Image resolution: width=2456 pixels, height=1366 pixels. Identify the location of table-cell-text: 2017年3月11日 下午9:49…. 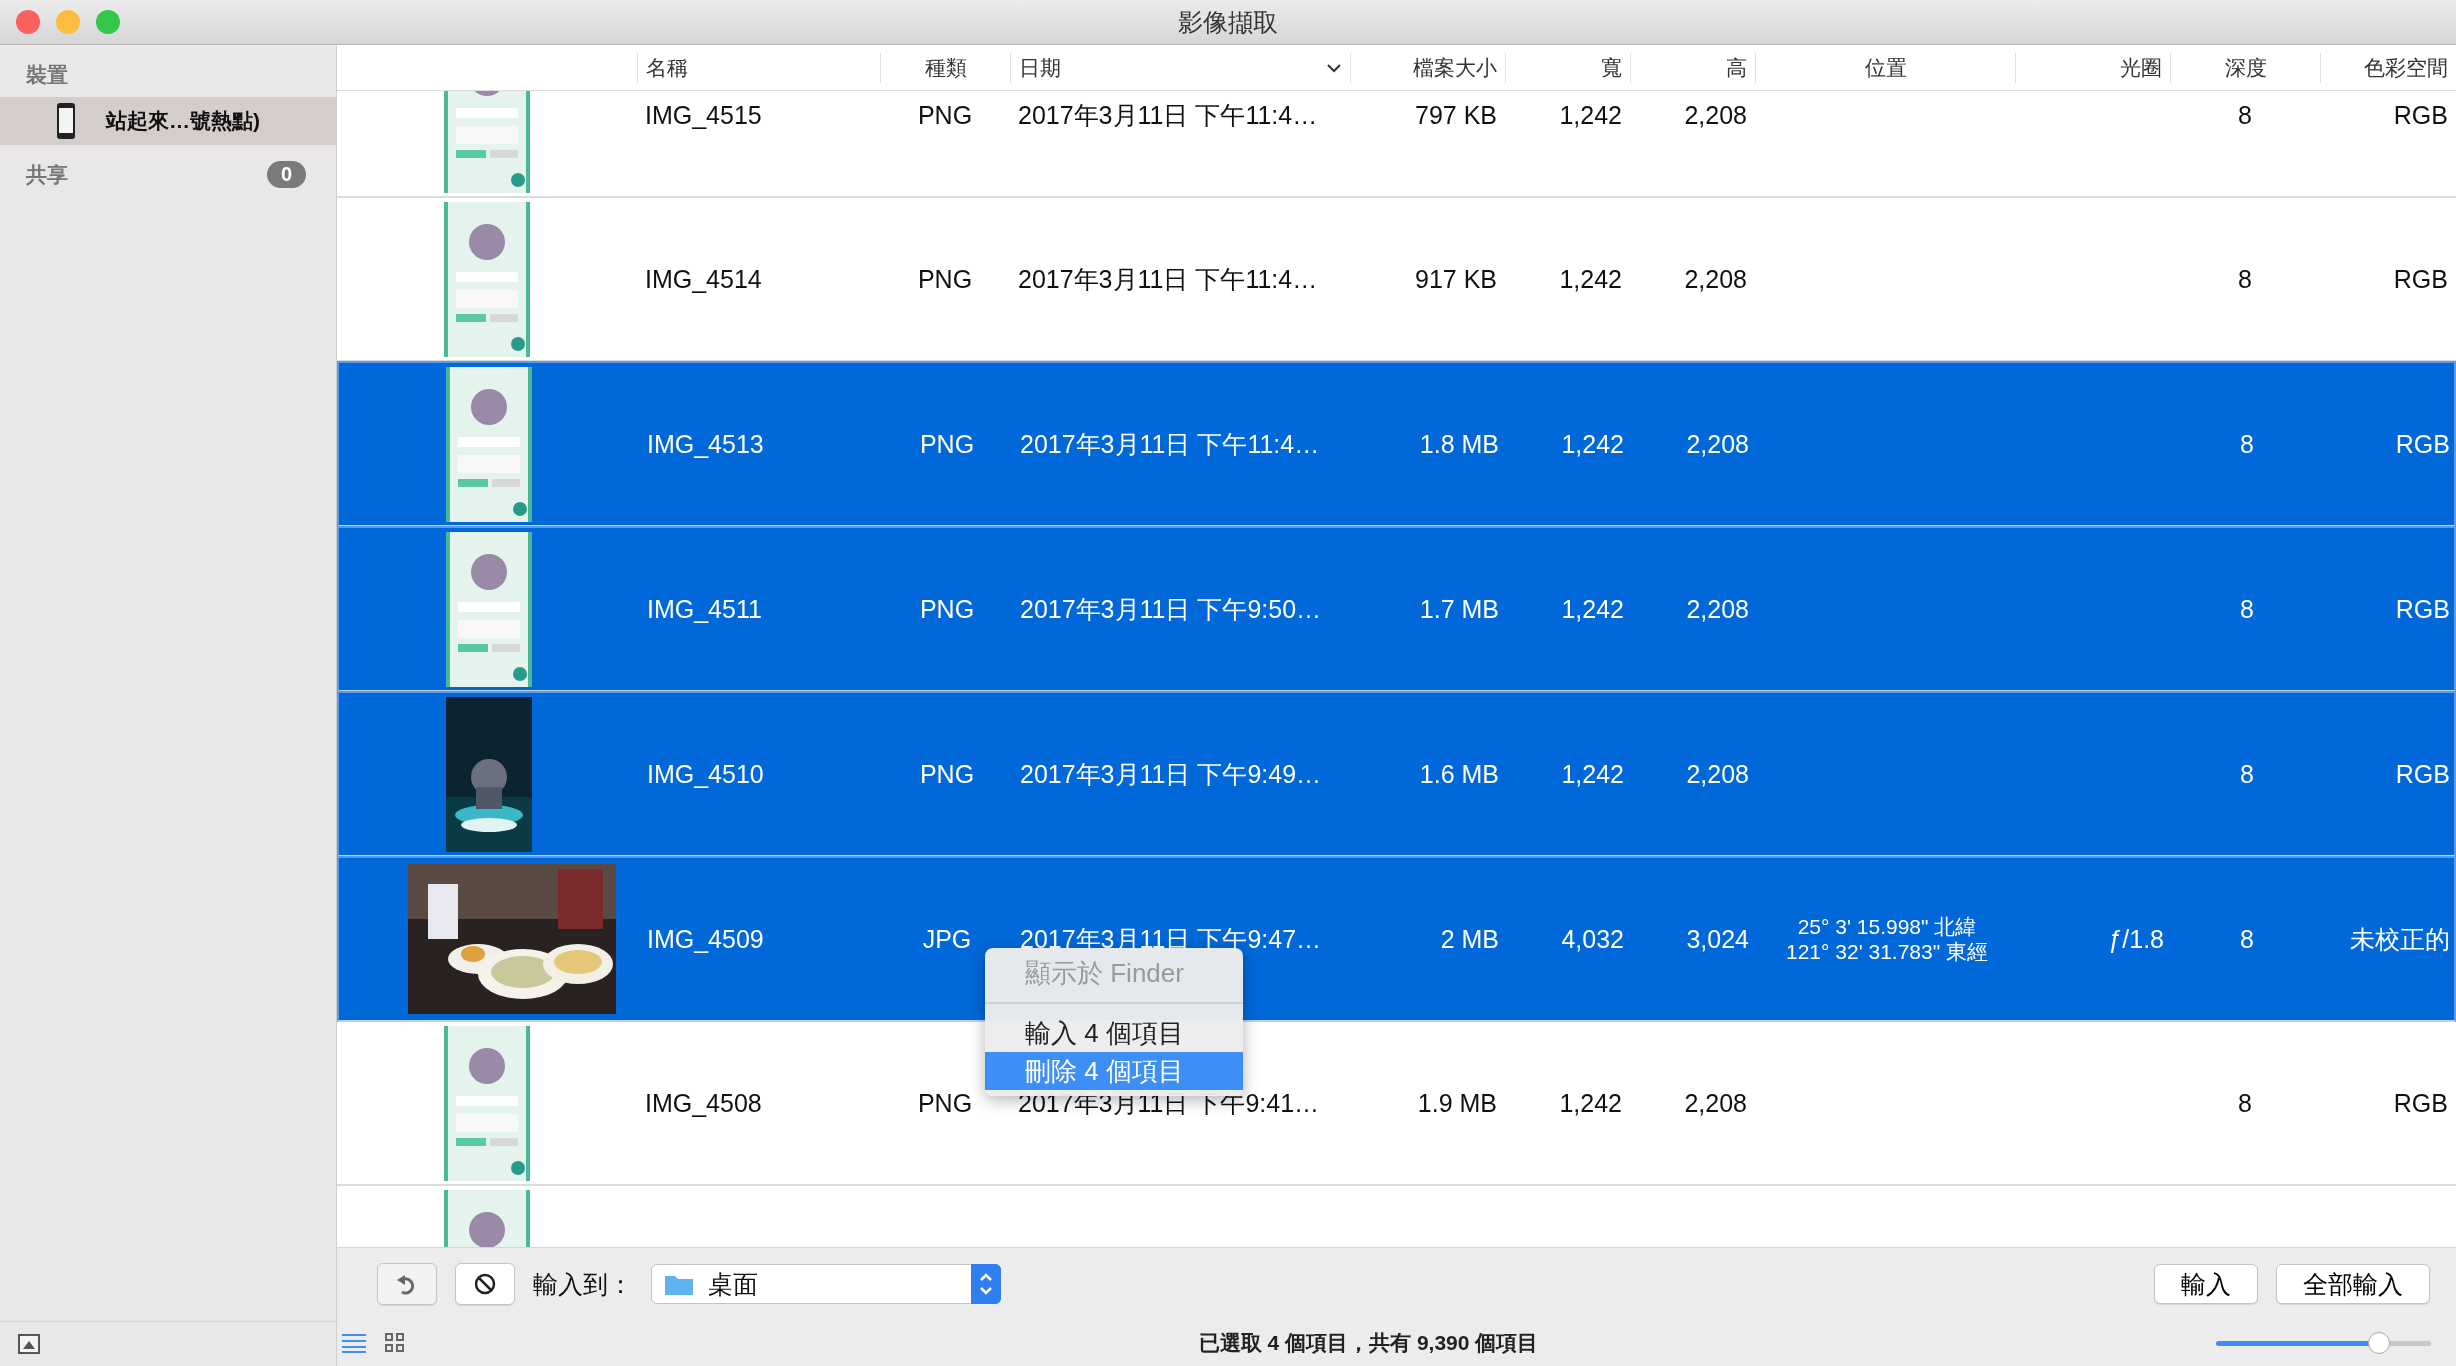
(1171, 774).